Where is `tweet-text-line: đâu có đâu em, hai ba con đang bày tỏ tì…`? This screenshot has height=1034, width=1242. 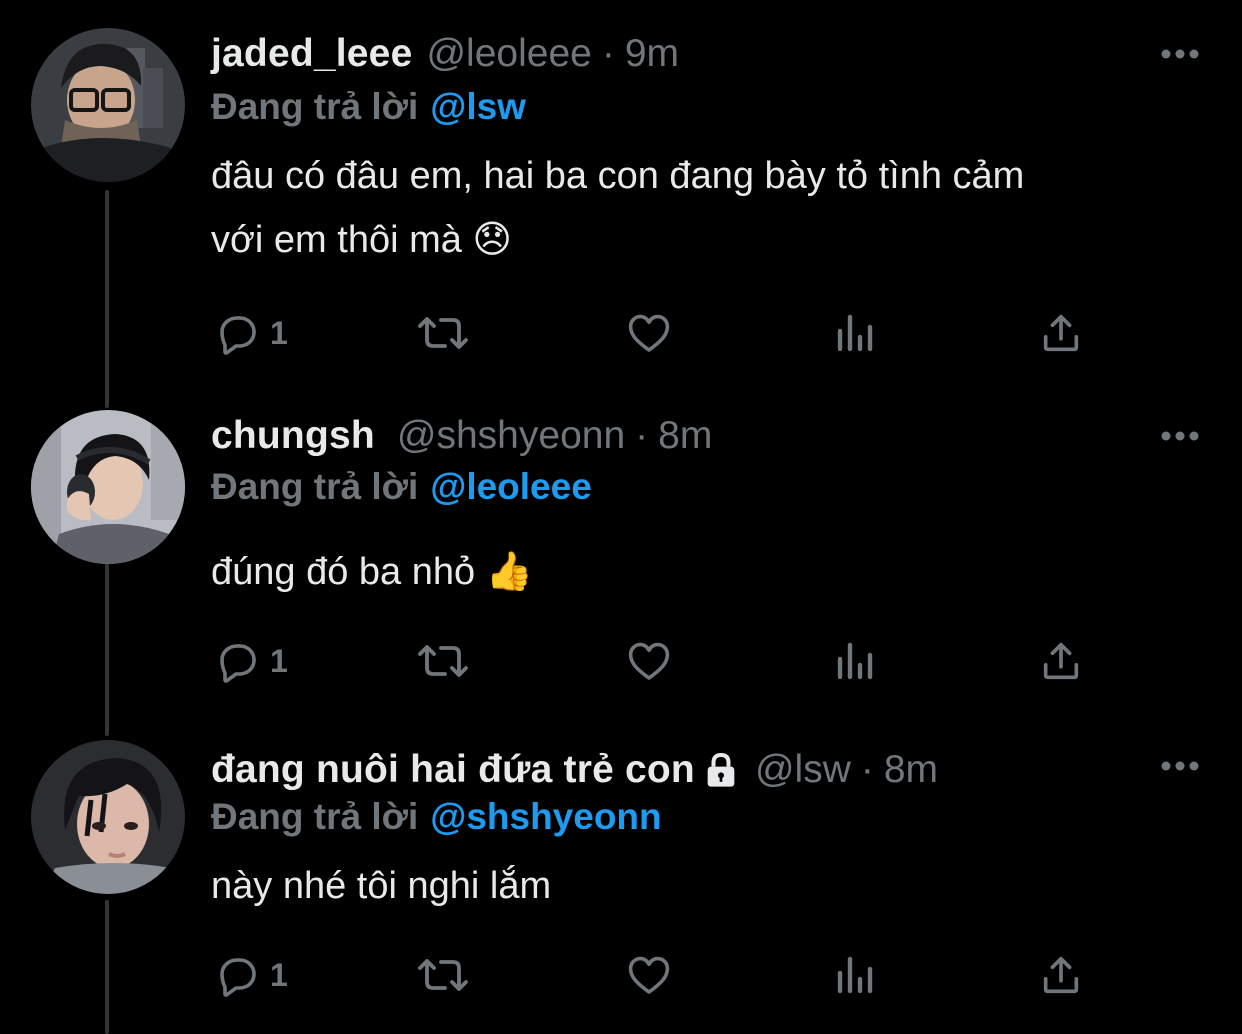 tweet-text-line: đâu có đâu em, hai ba con đang bày tỏ tì… is located at coordinates (618, 176).